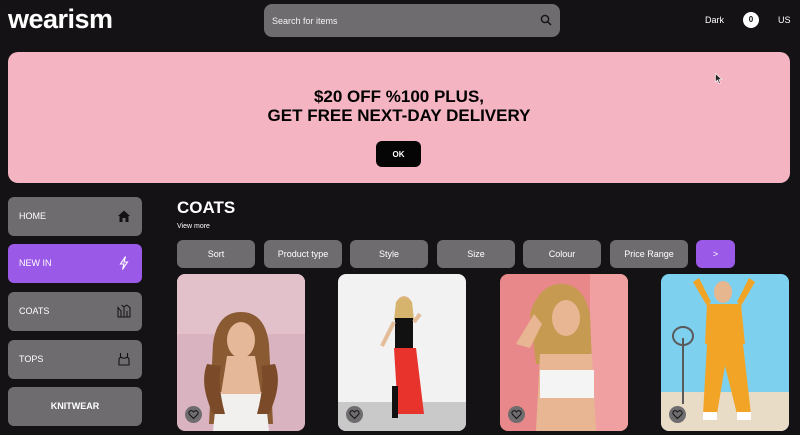 The image size is (800, 435). I want to click on sidebar-item-label: KNITWEAR, so click(75, 406).